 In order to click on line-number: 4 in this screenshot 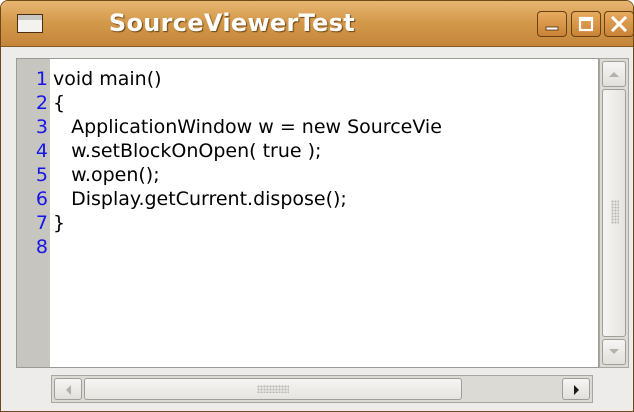, I will do `click(41, 151)`.